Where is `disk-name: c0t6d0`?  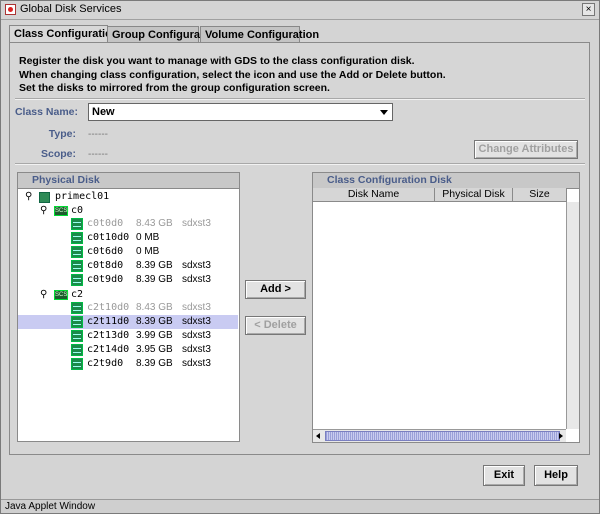
disk-name: c0t6d0 is located at coordinates (105, 251).